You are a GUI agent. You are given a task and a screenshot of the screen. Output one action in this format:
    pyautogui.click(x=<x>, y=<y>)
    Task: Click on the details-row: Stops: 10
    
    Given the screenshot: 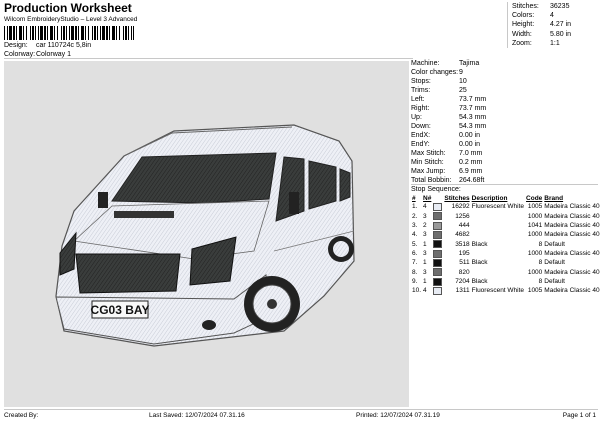 What is the action you would take?
    pyautogui.click(x=501, y=81)
    